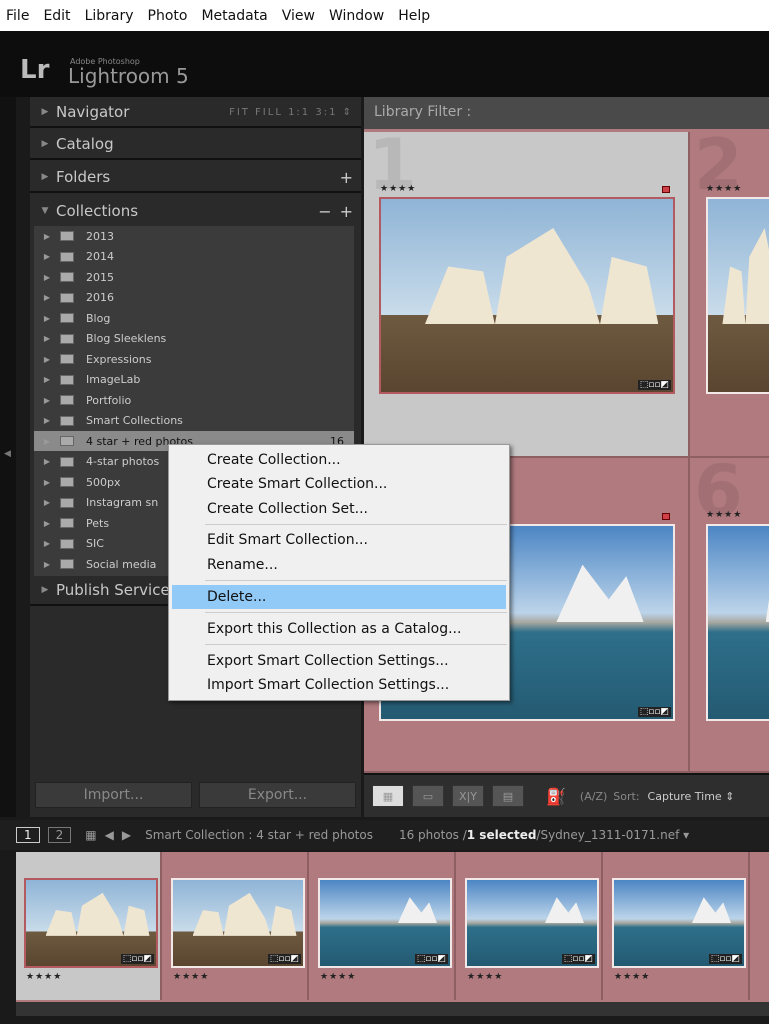 The image size is (769, 1024). Describe the element at coordinates (388, 796) in the screenshot. I see `grid-view-icon: ▦` at that location.